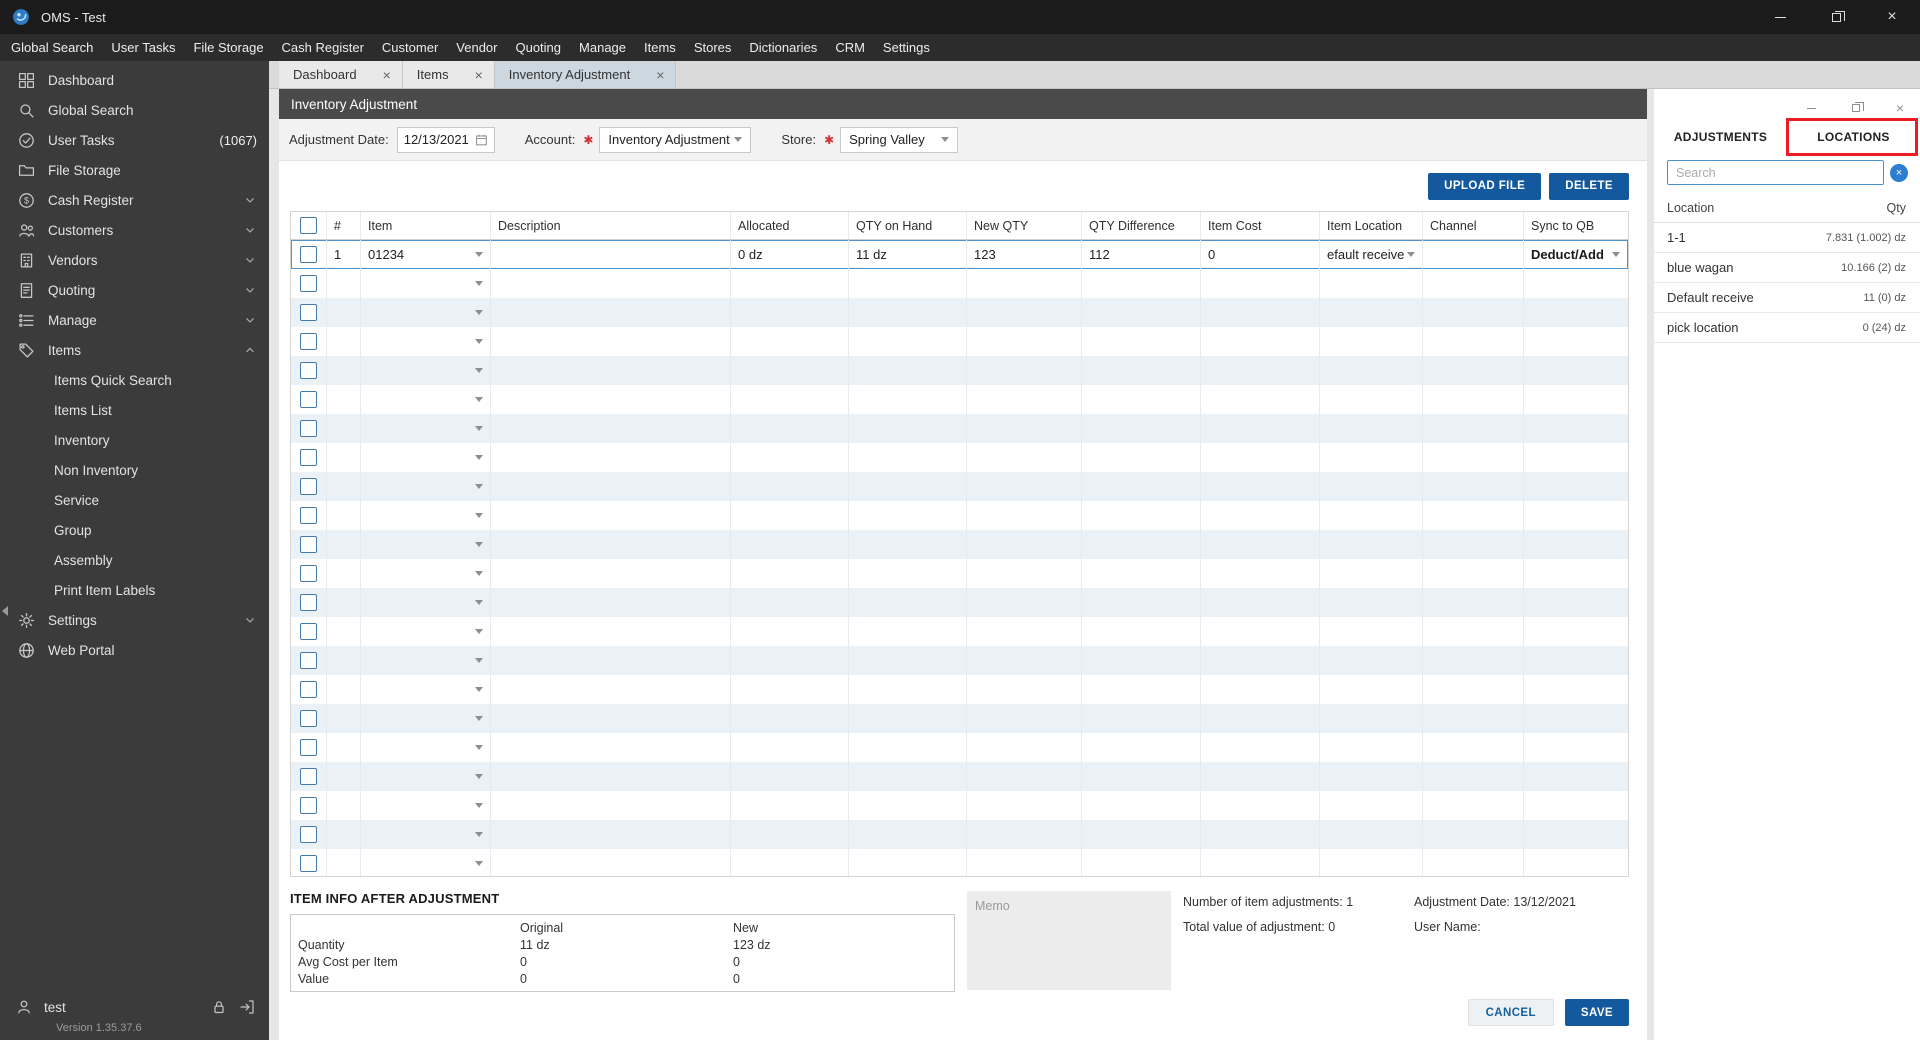 This screenshot has height=1040, width=1920. I want to click on sidebar-item-inventory: Inventory, so click(134, 440).